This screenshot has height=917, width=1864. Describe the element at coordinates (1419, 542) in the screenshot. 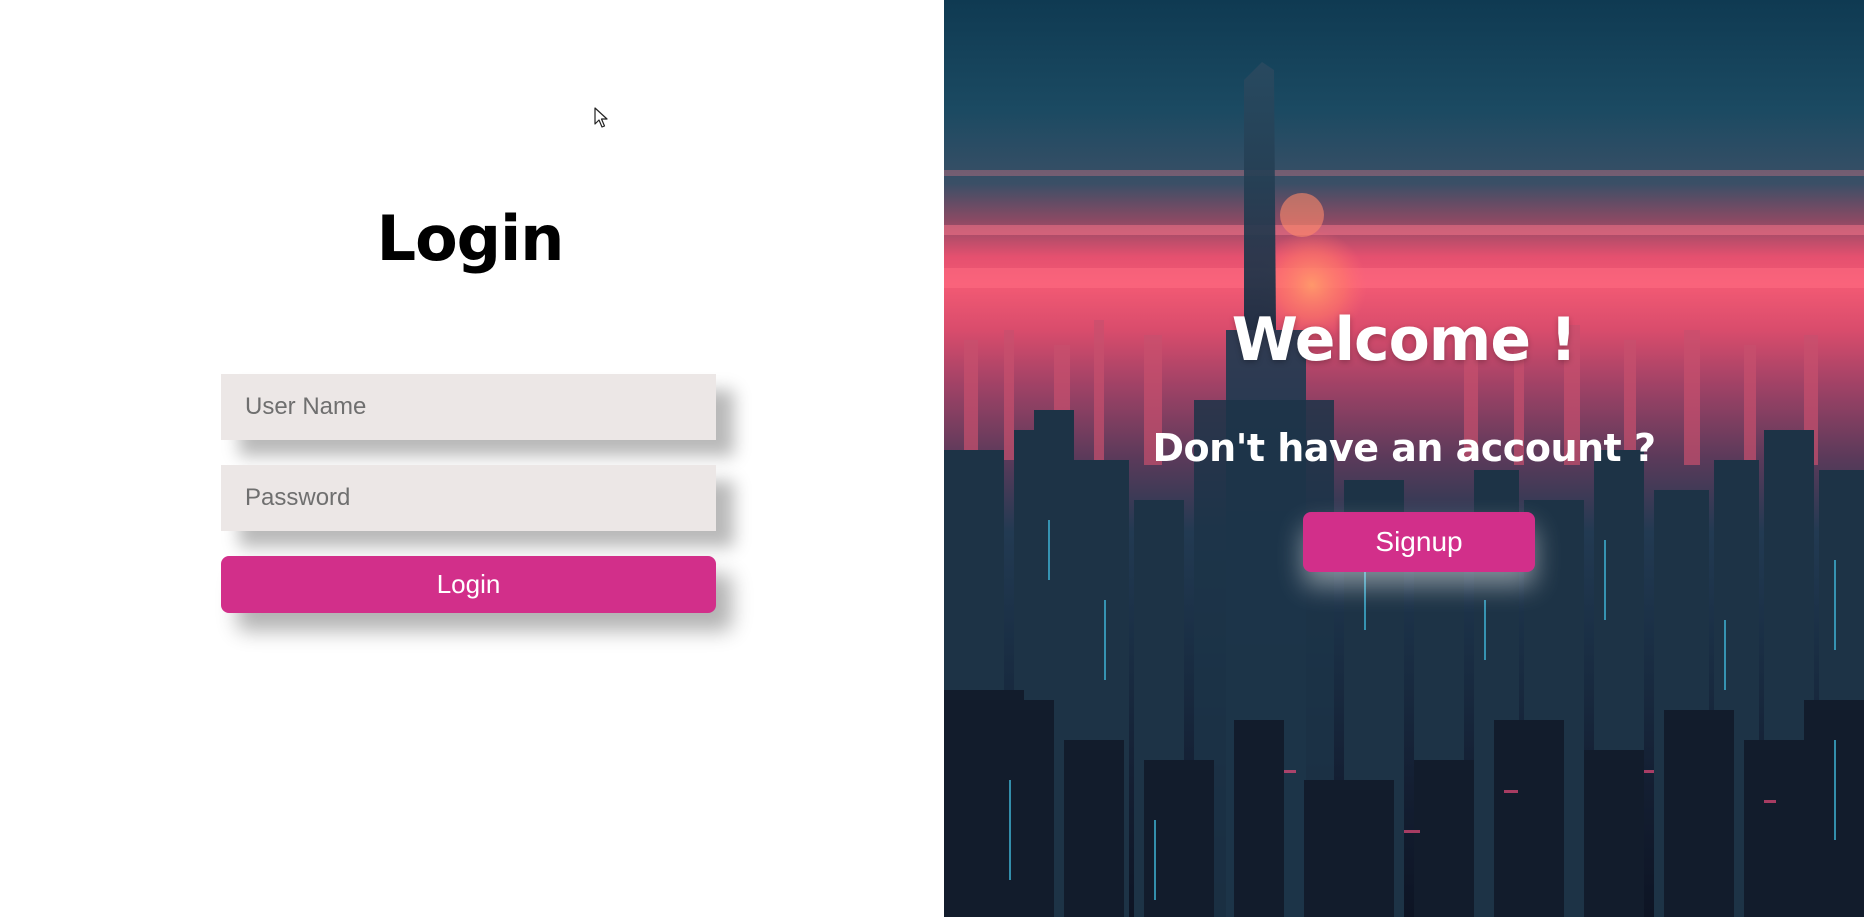

I see `signup-button: Signup` at that location.